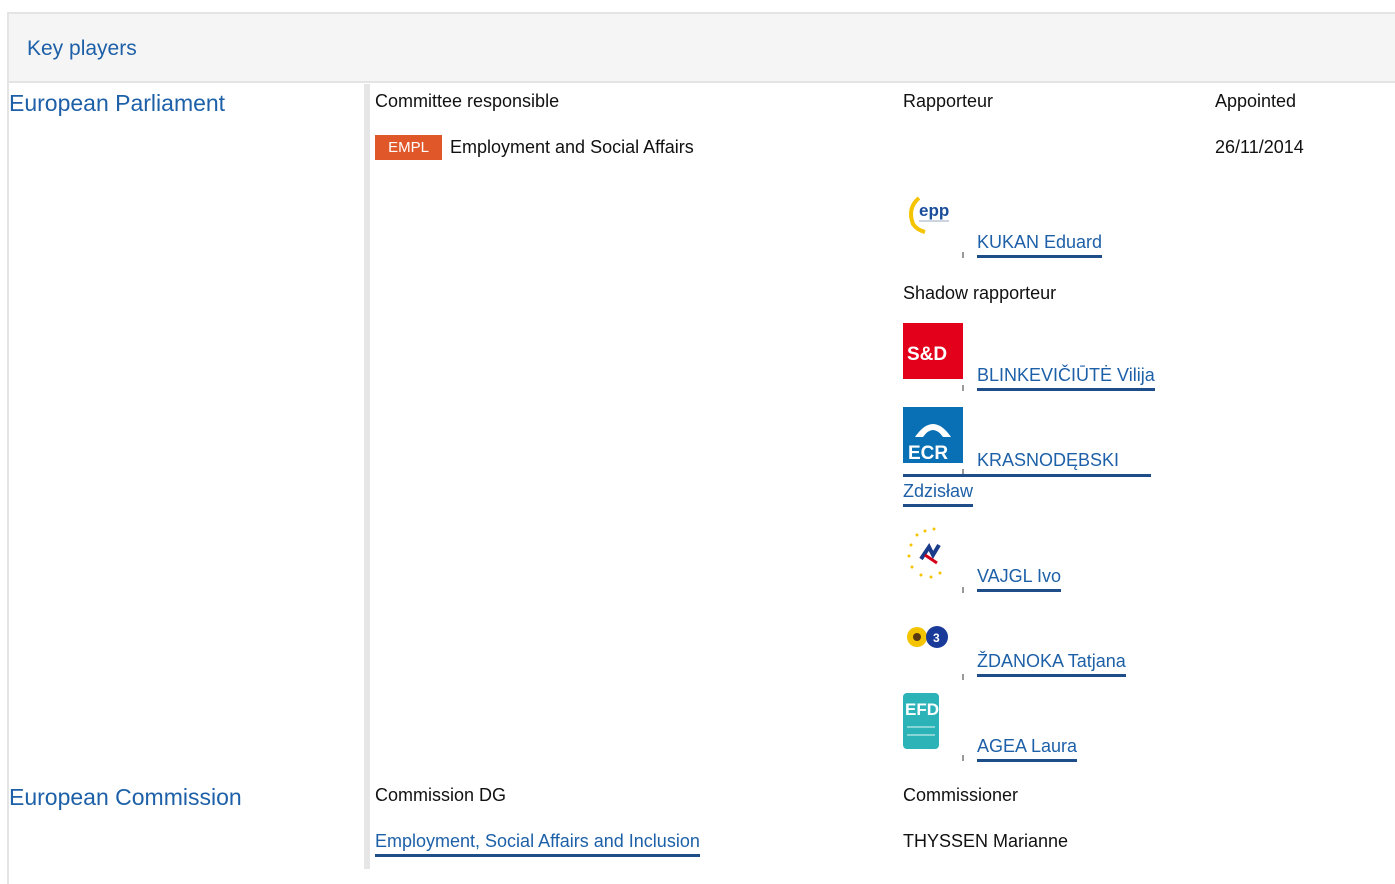 The height and width of the screenshot is (884, 1395). Describe the element at coordinates (933, 724) in the screenshot. I see `efd-logo-icon: EFD` at that location.